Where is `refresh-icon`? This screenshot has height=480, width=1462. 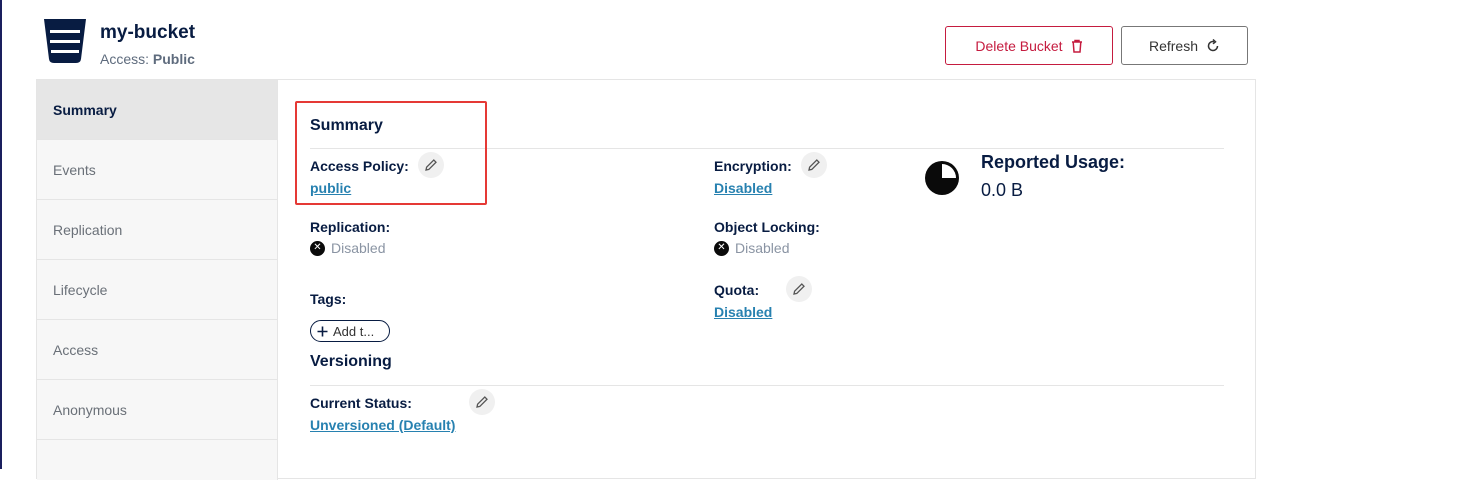 refresh-icon is located at coordinates (1213, 44).